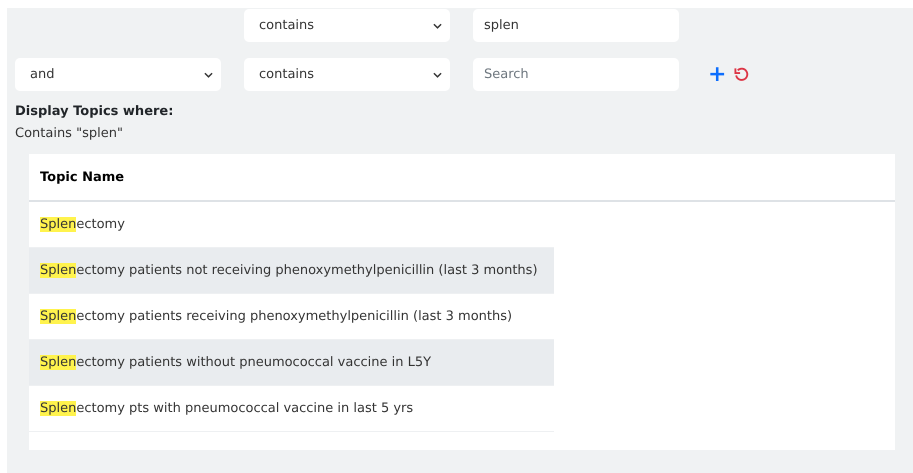 The height and width of the screenshot is (473, 913). Describe the element at coordinates (291, 363) in the screenshot. I see `table-row: Splenectomy patients without pneumococcal vaccine in L5Y` at that location.